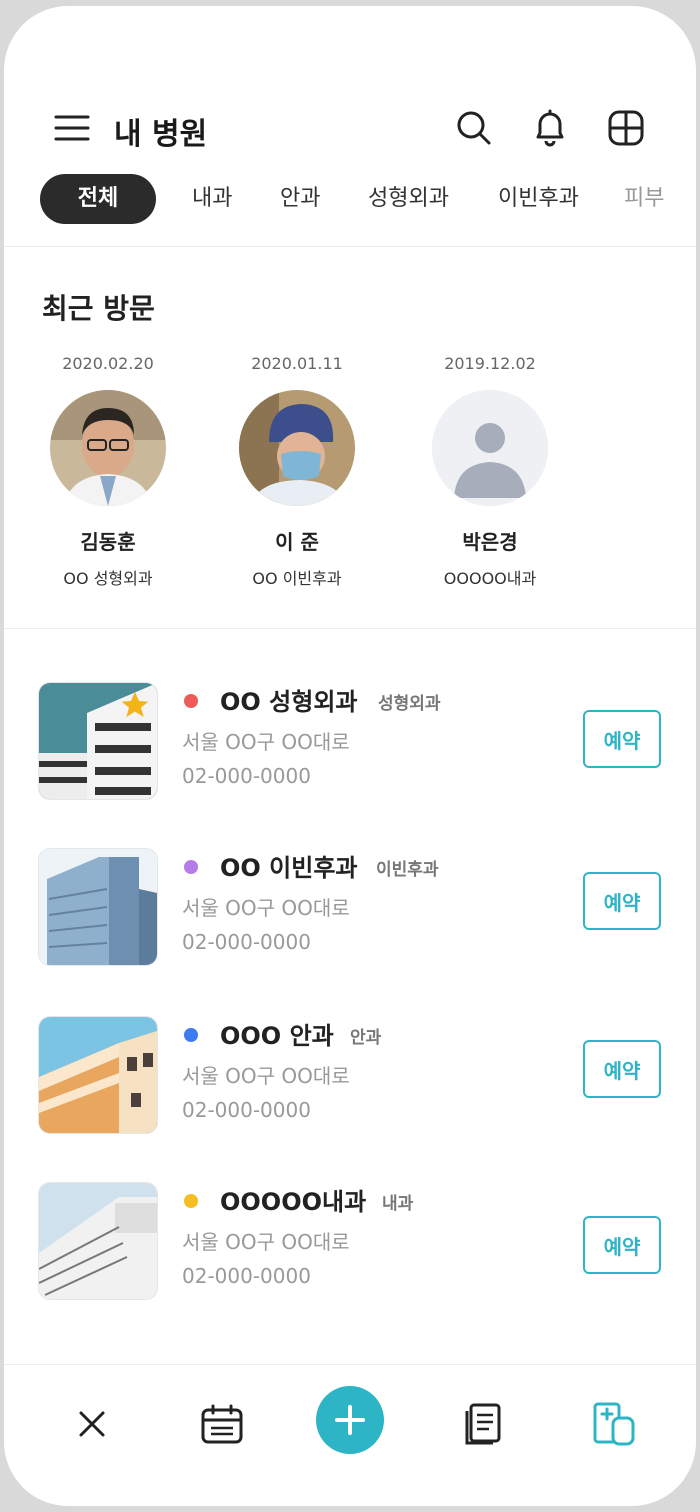 The width and height of the screenshot is (700, 1512). Describe the element at coordinates (98, 199) in the screenshot. I see `tab-all: 전체` at that location.